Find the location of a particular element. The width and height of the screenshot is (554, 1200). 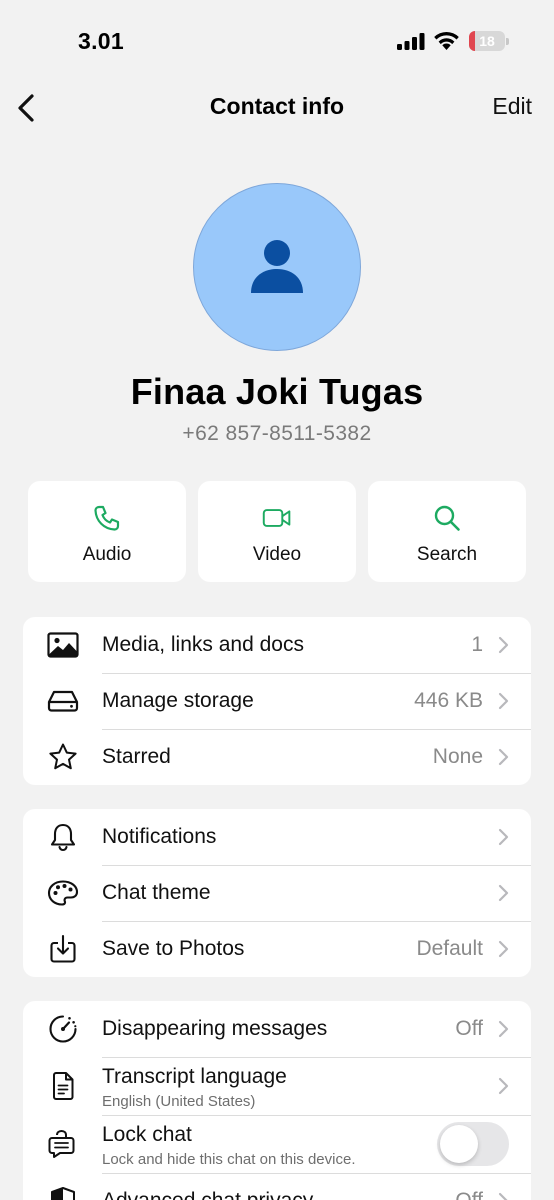

row-sublabel: English (United States) is located at coordinates (179, 1101).